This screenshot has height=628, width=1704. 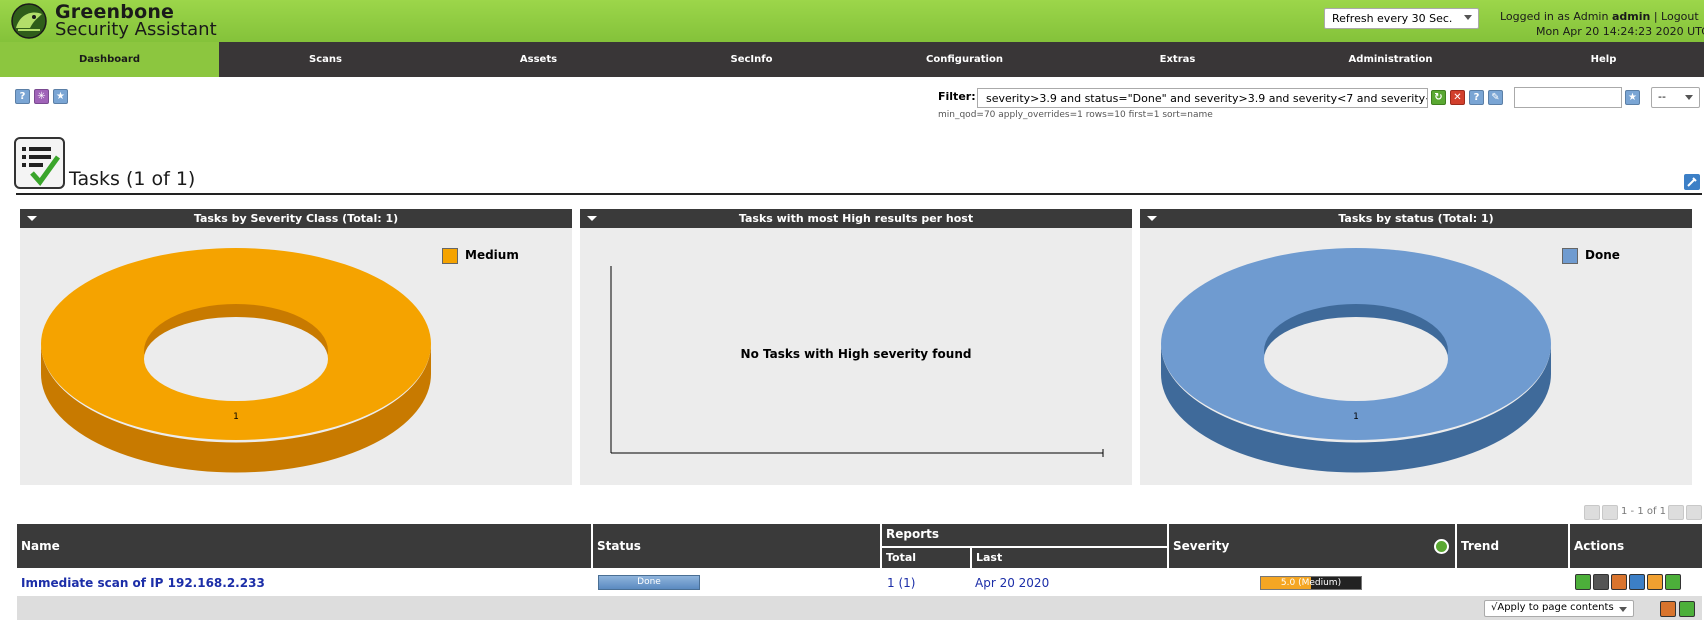 I want to click on overrides-icon, so click(x=1441, y=546).